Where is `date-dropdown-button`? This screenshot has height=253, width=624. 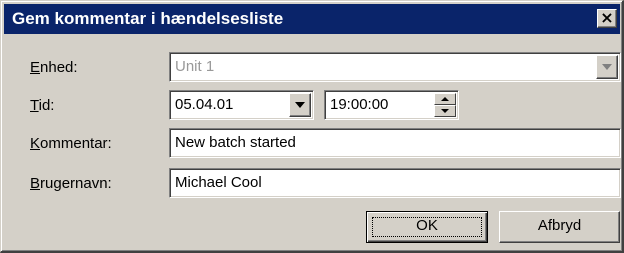 date-dropdown-button is located at coordinates (300, 105).